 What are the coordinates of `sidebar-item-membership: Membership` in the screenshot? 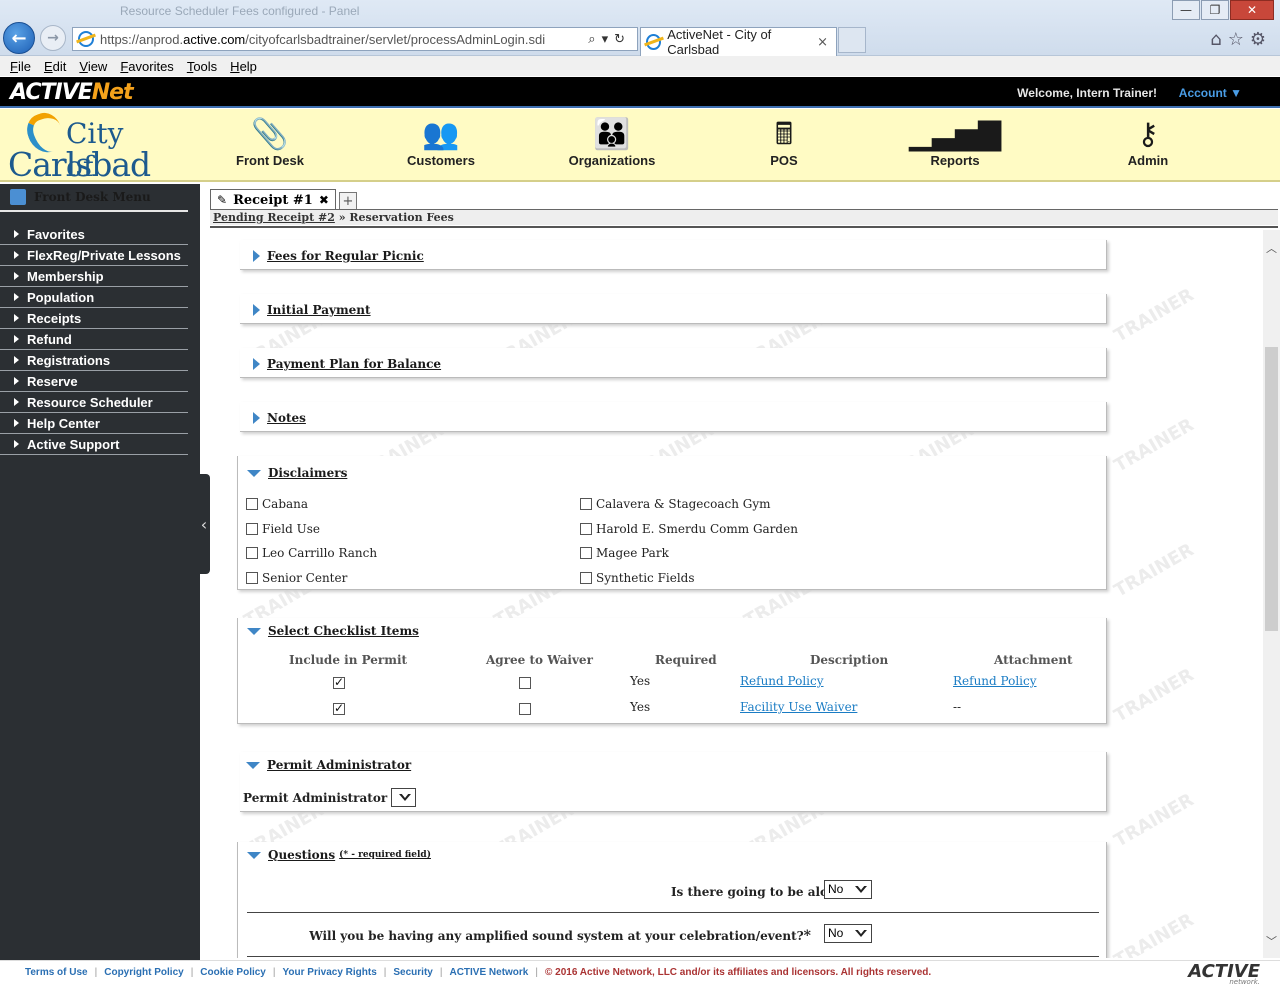 It's located at (94, 276).